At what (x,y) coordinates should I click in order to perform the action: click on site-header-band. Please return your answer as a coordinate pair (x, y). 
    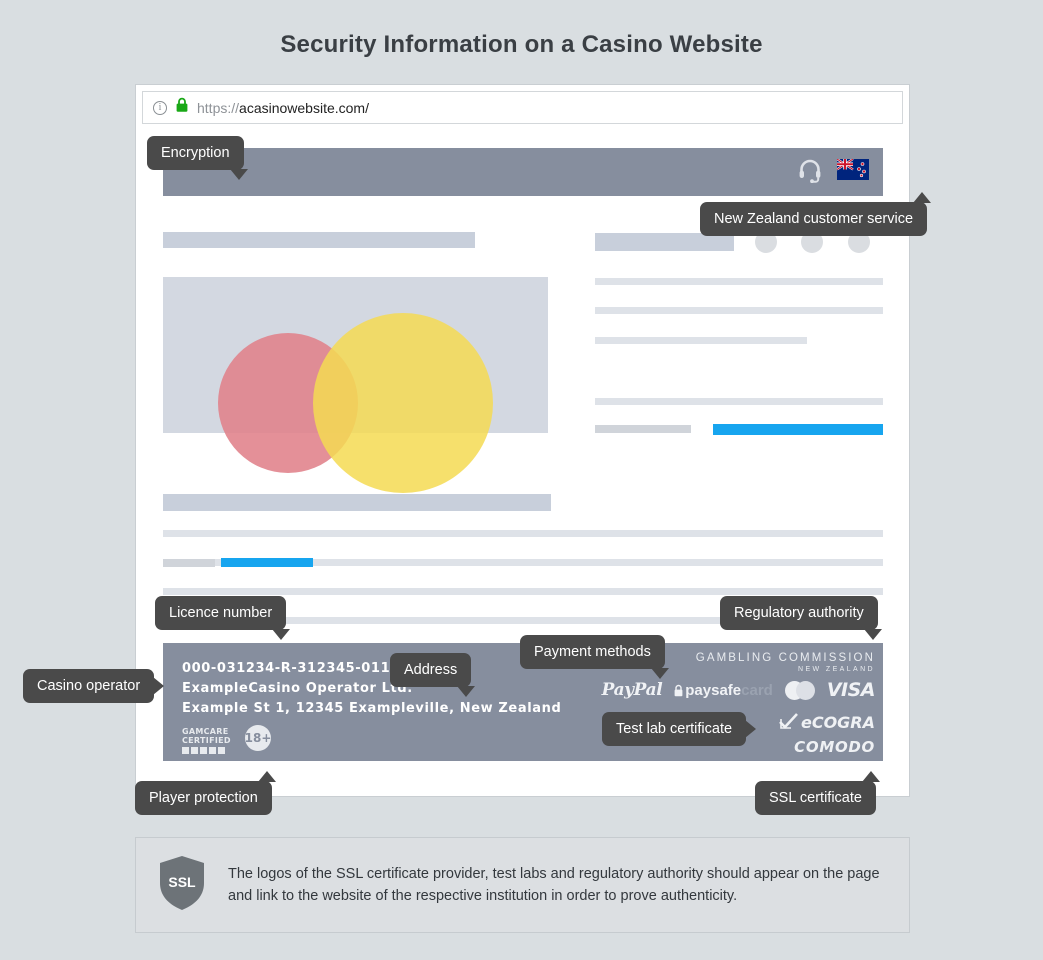
    Looking at the image, I should click on (523, 172).